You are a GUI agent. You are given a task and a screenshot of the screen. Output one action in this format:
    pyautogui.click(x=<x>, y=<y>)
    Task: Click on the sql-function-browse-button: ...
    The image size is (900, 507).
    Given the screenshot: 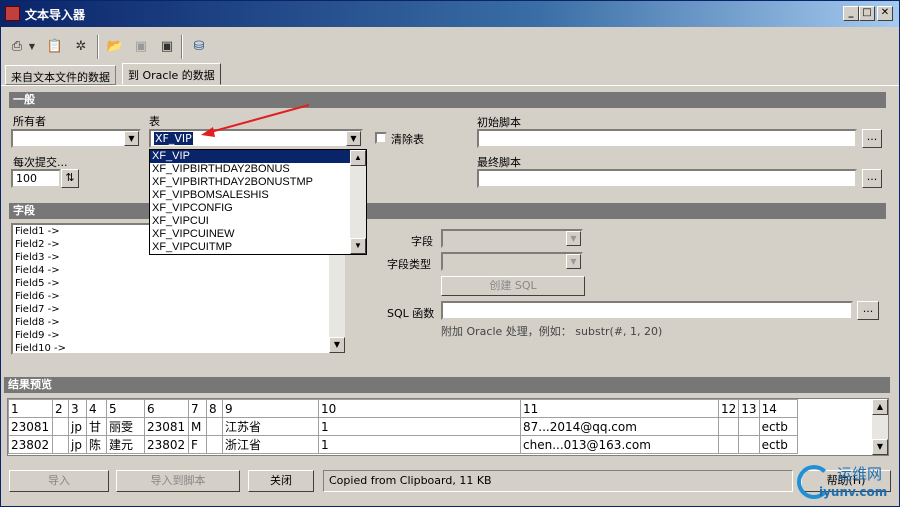 What is the action you would take?
    pyautogui.click(x=868, y=310)
    